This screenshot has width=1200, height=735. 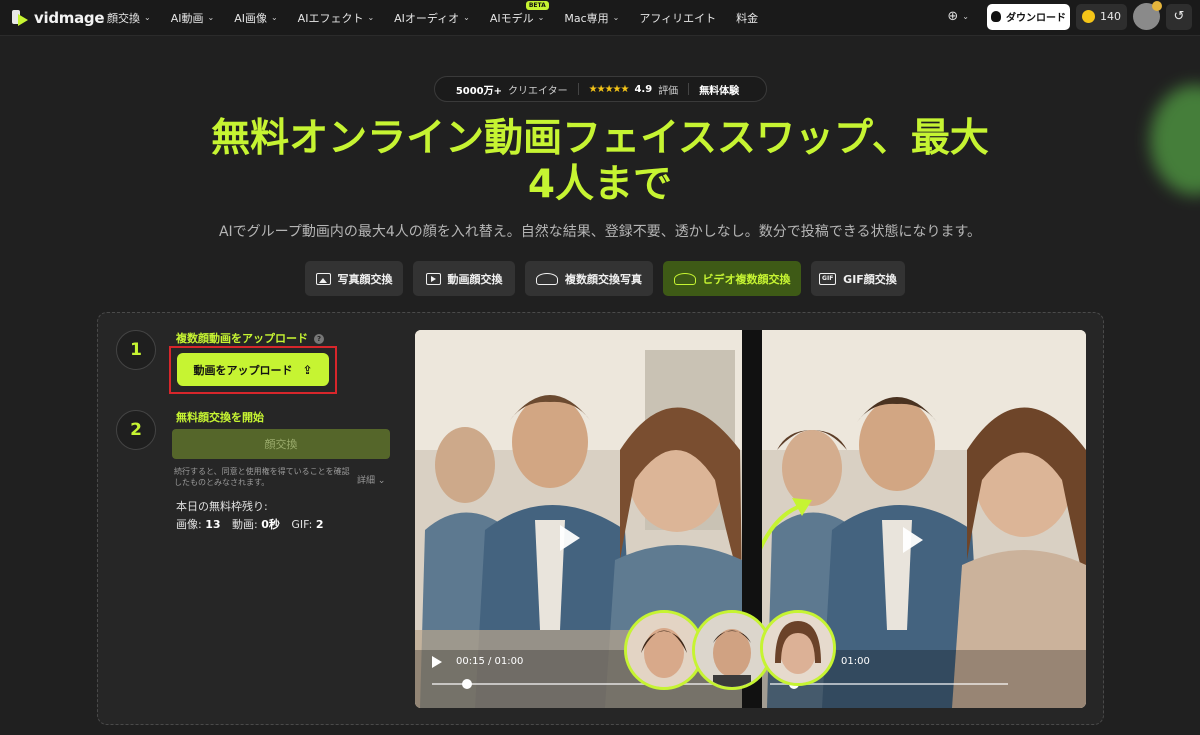 What do you see at coordinates (136, 430) in the screenshot?
I see `step-2-badge: 2` at bounding box center [136, 430].